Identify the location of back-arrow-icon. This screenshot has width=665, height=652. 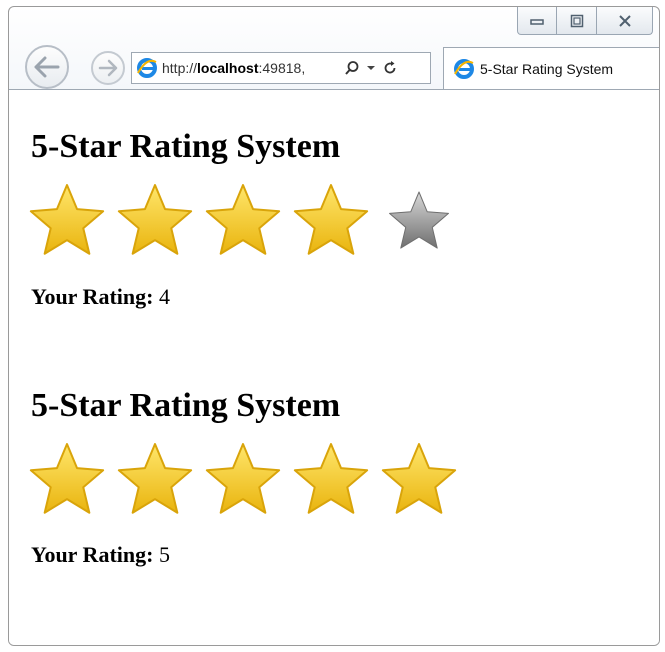
(47, 67).